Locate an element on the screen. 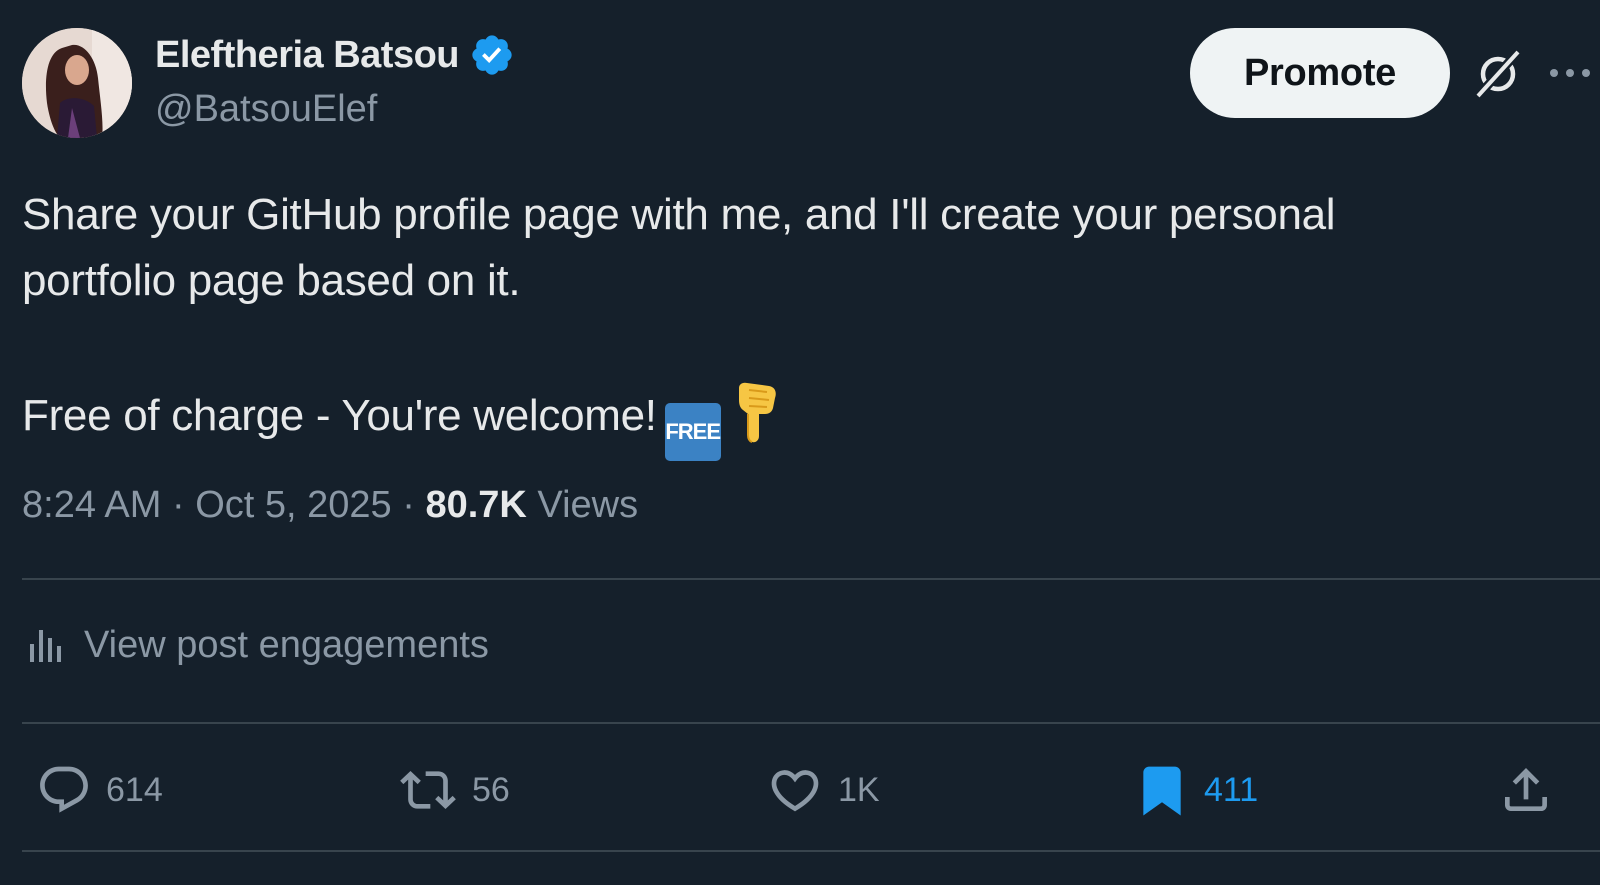  share-button is located at coordinates (1526, 790).